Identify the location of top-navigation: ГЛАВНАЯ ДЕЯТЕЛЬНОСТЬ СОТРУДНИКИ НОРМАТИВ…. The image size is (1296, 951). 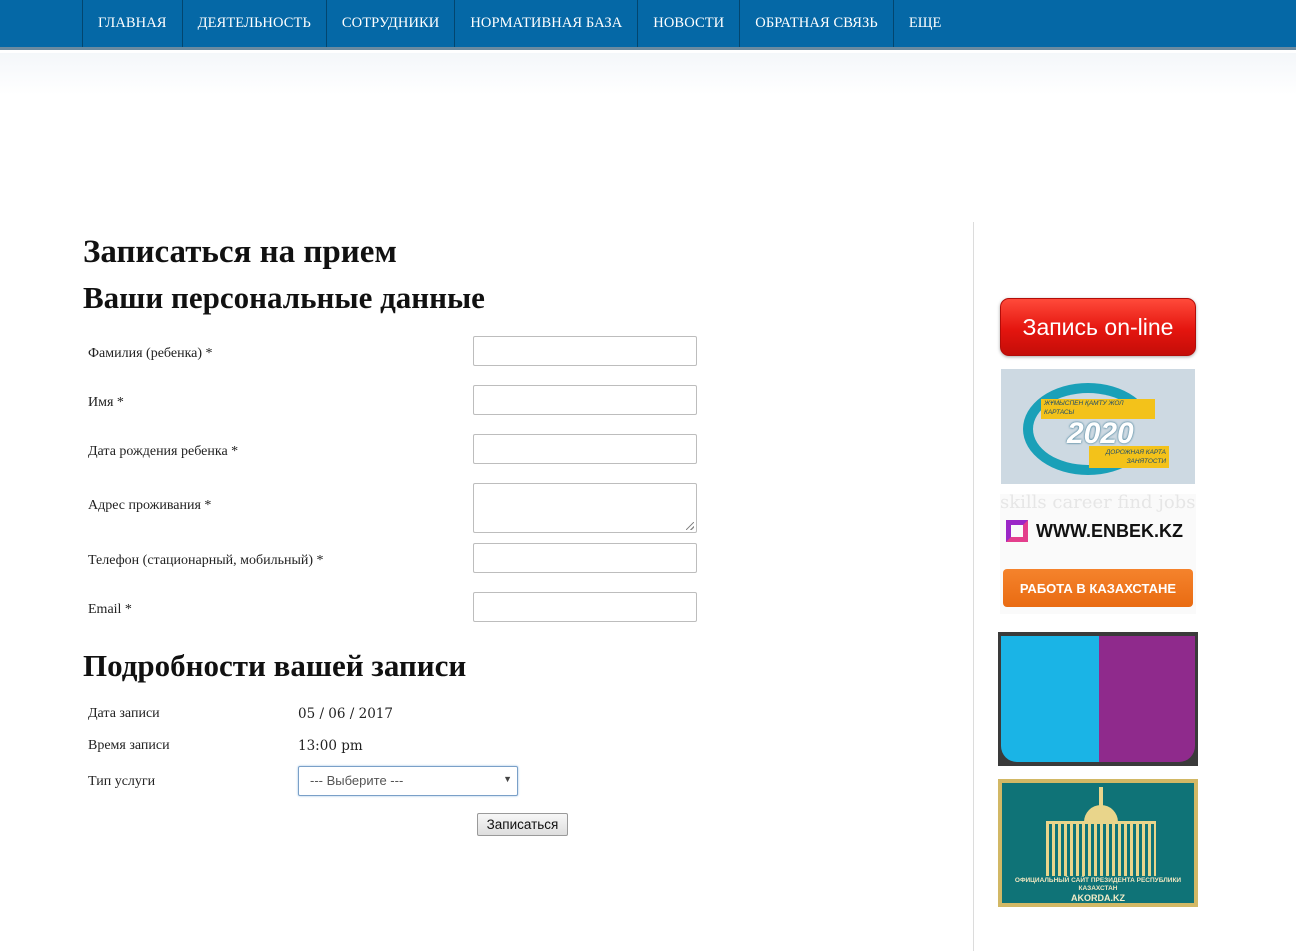
(648, 25).